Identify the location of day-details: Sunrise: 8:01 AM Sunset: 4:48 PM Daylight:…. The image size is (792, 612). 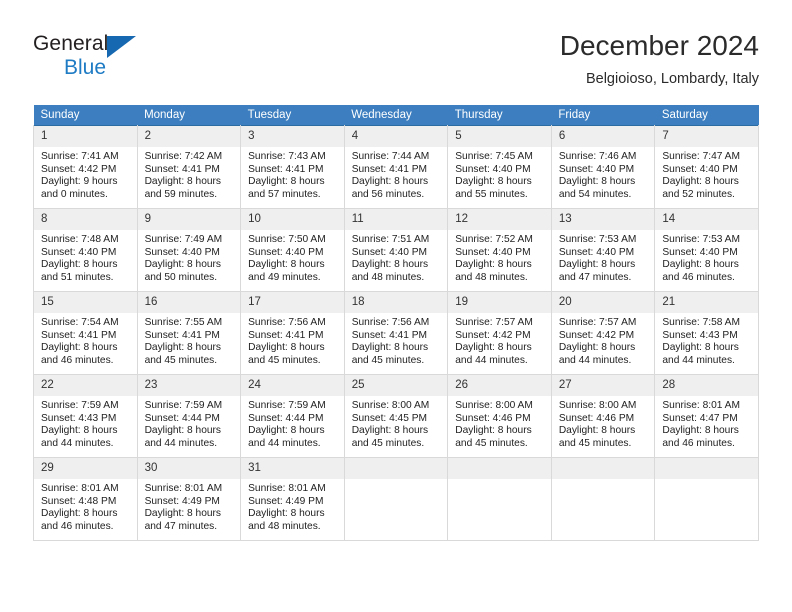
(85, 506).